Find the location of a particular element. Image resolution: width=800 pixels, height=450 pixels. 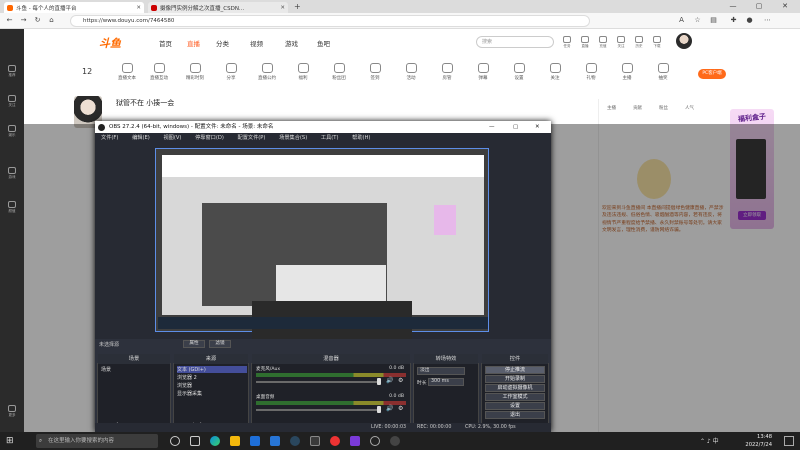

source-item: 浏览器 is located at coordinates (184, 385).